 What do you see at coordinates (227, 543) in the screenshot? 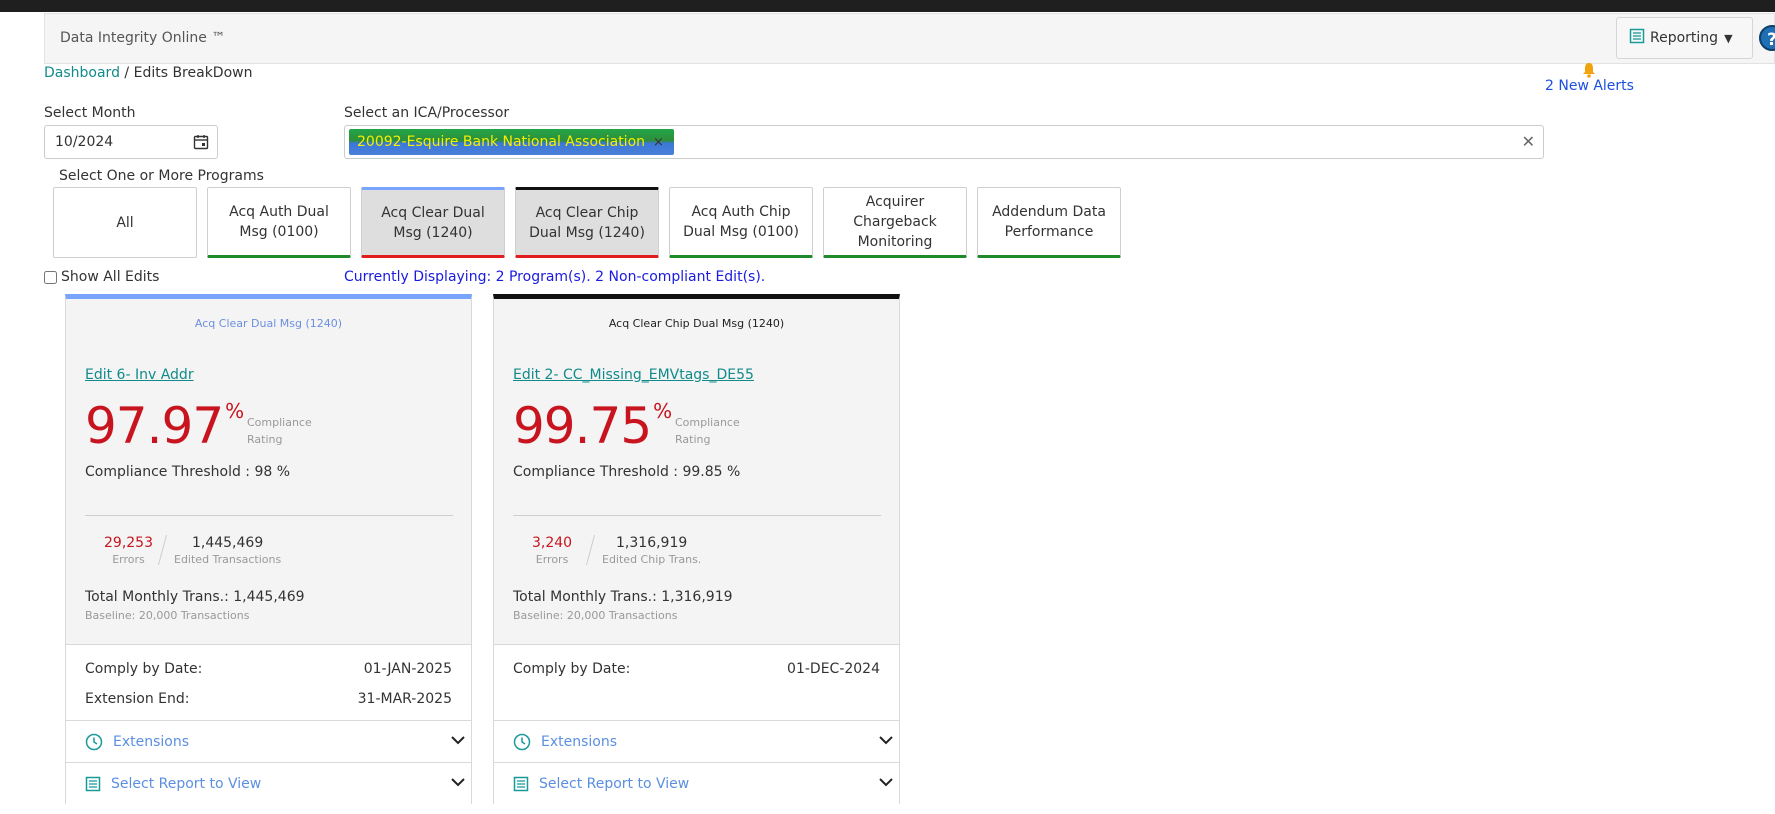
I see `transactions-value: 1,445,469` at bounding box center [227, 543].